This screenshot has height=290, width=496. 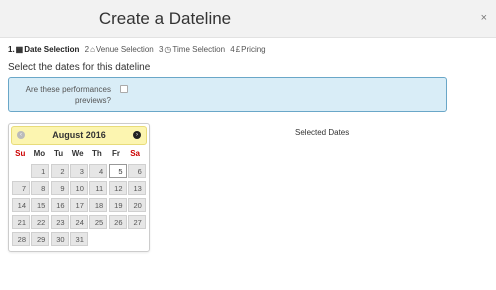 What do you see at coordinates (168, 49) in the screenshot?
I see `clock-icon: ◷` at bounding box center [168, 49].